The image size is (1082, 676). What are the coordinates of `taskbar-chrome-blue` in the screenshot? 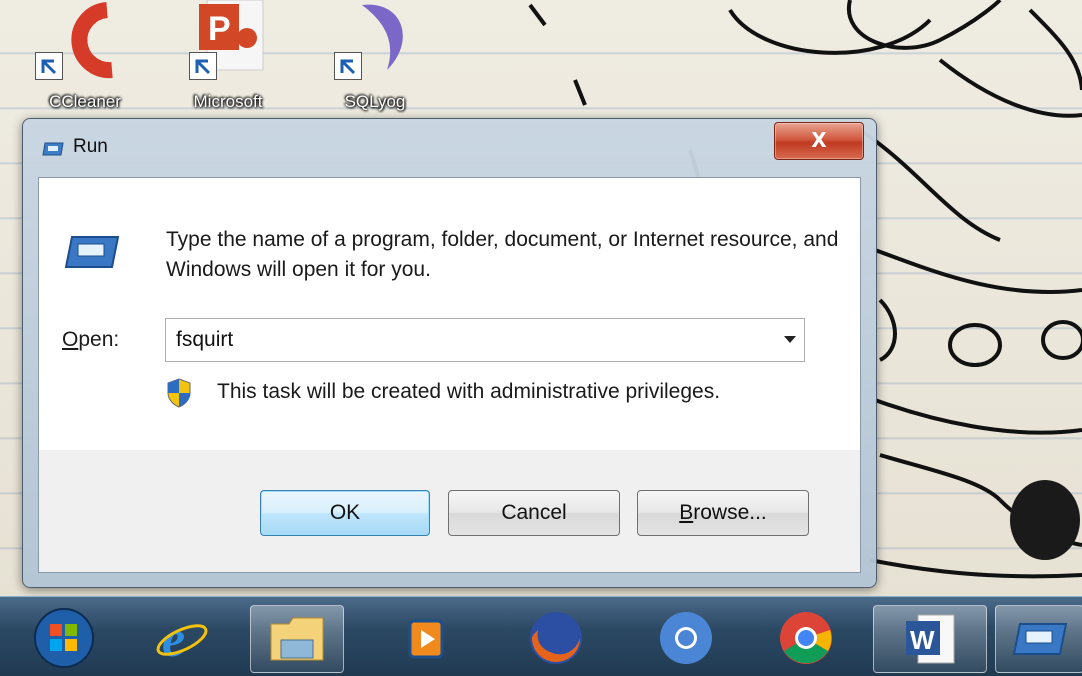 It's located at (686, 638).